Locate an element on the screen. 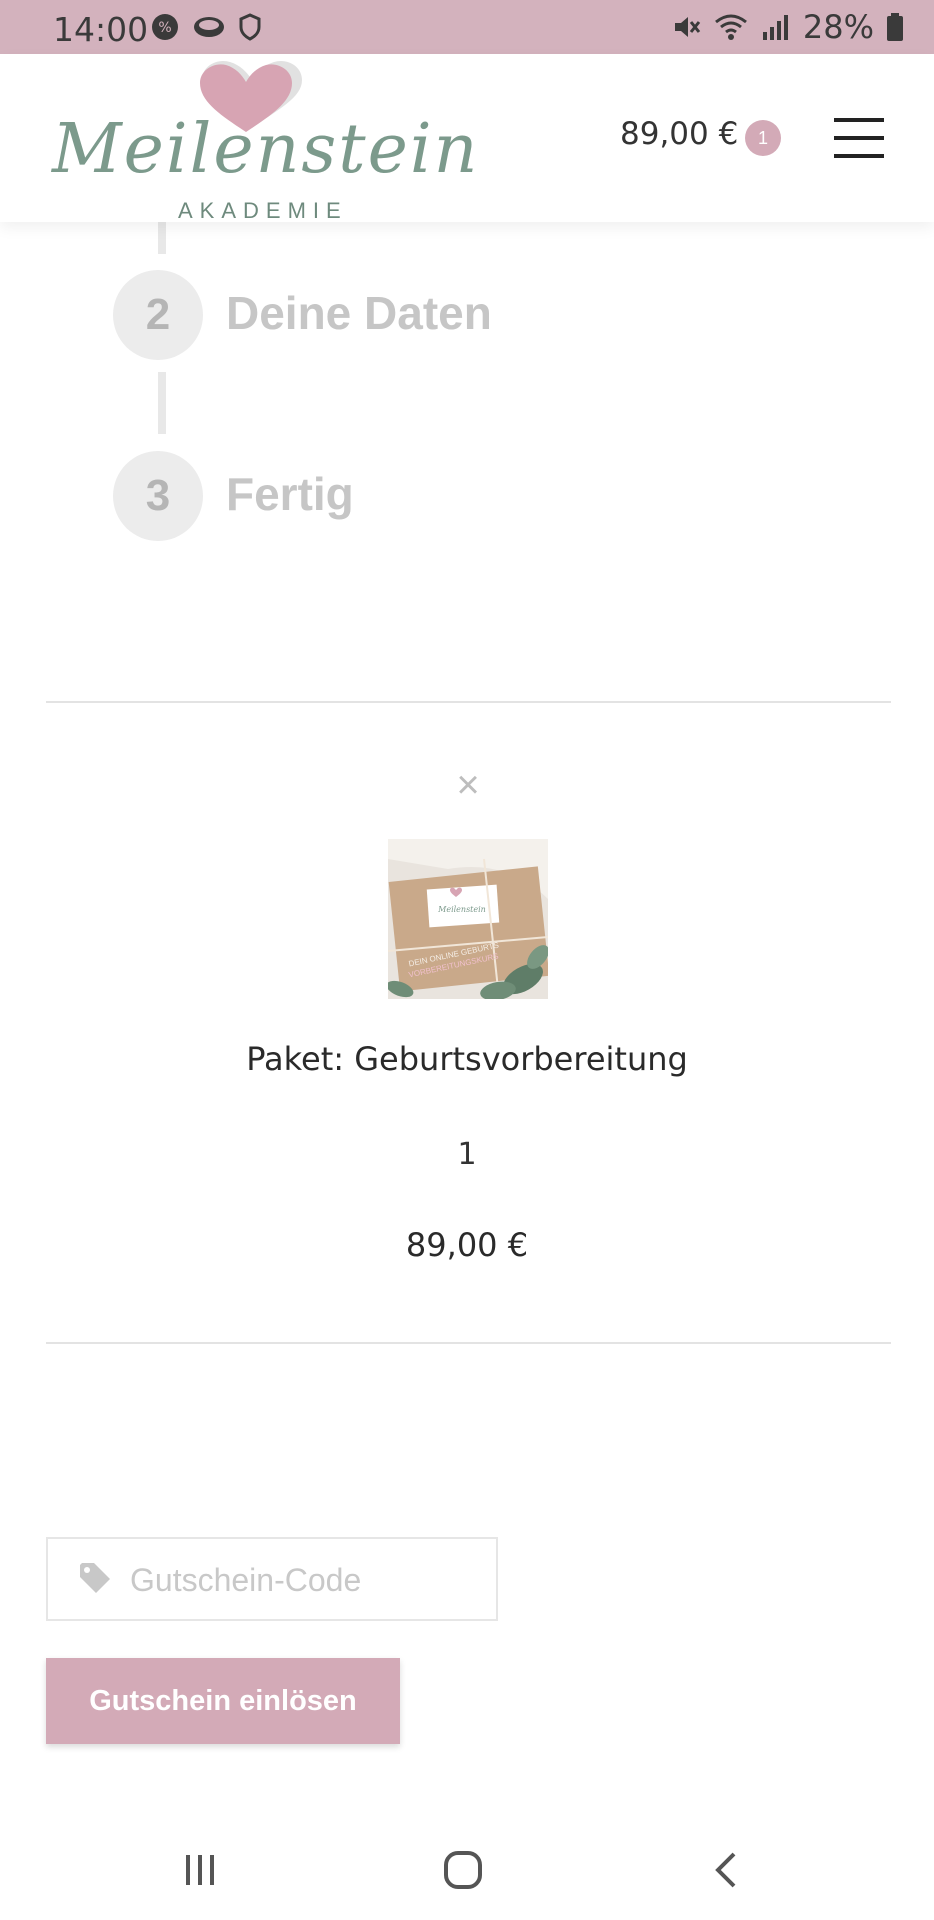  site-header: Meilenstein AKADEMIE 89,00 € 1 is located at coordinates (467, 138).